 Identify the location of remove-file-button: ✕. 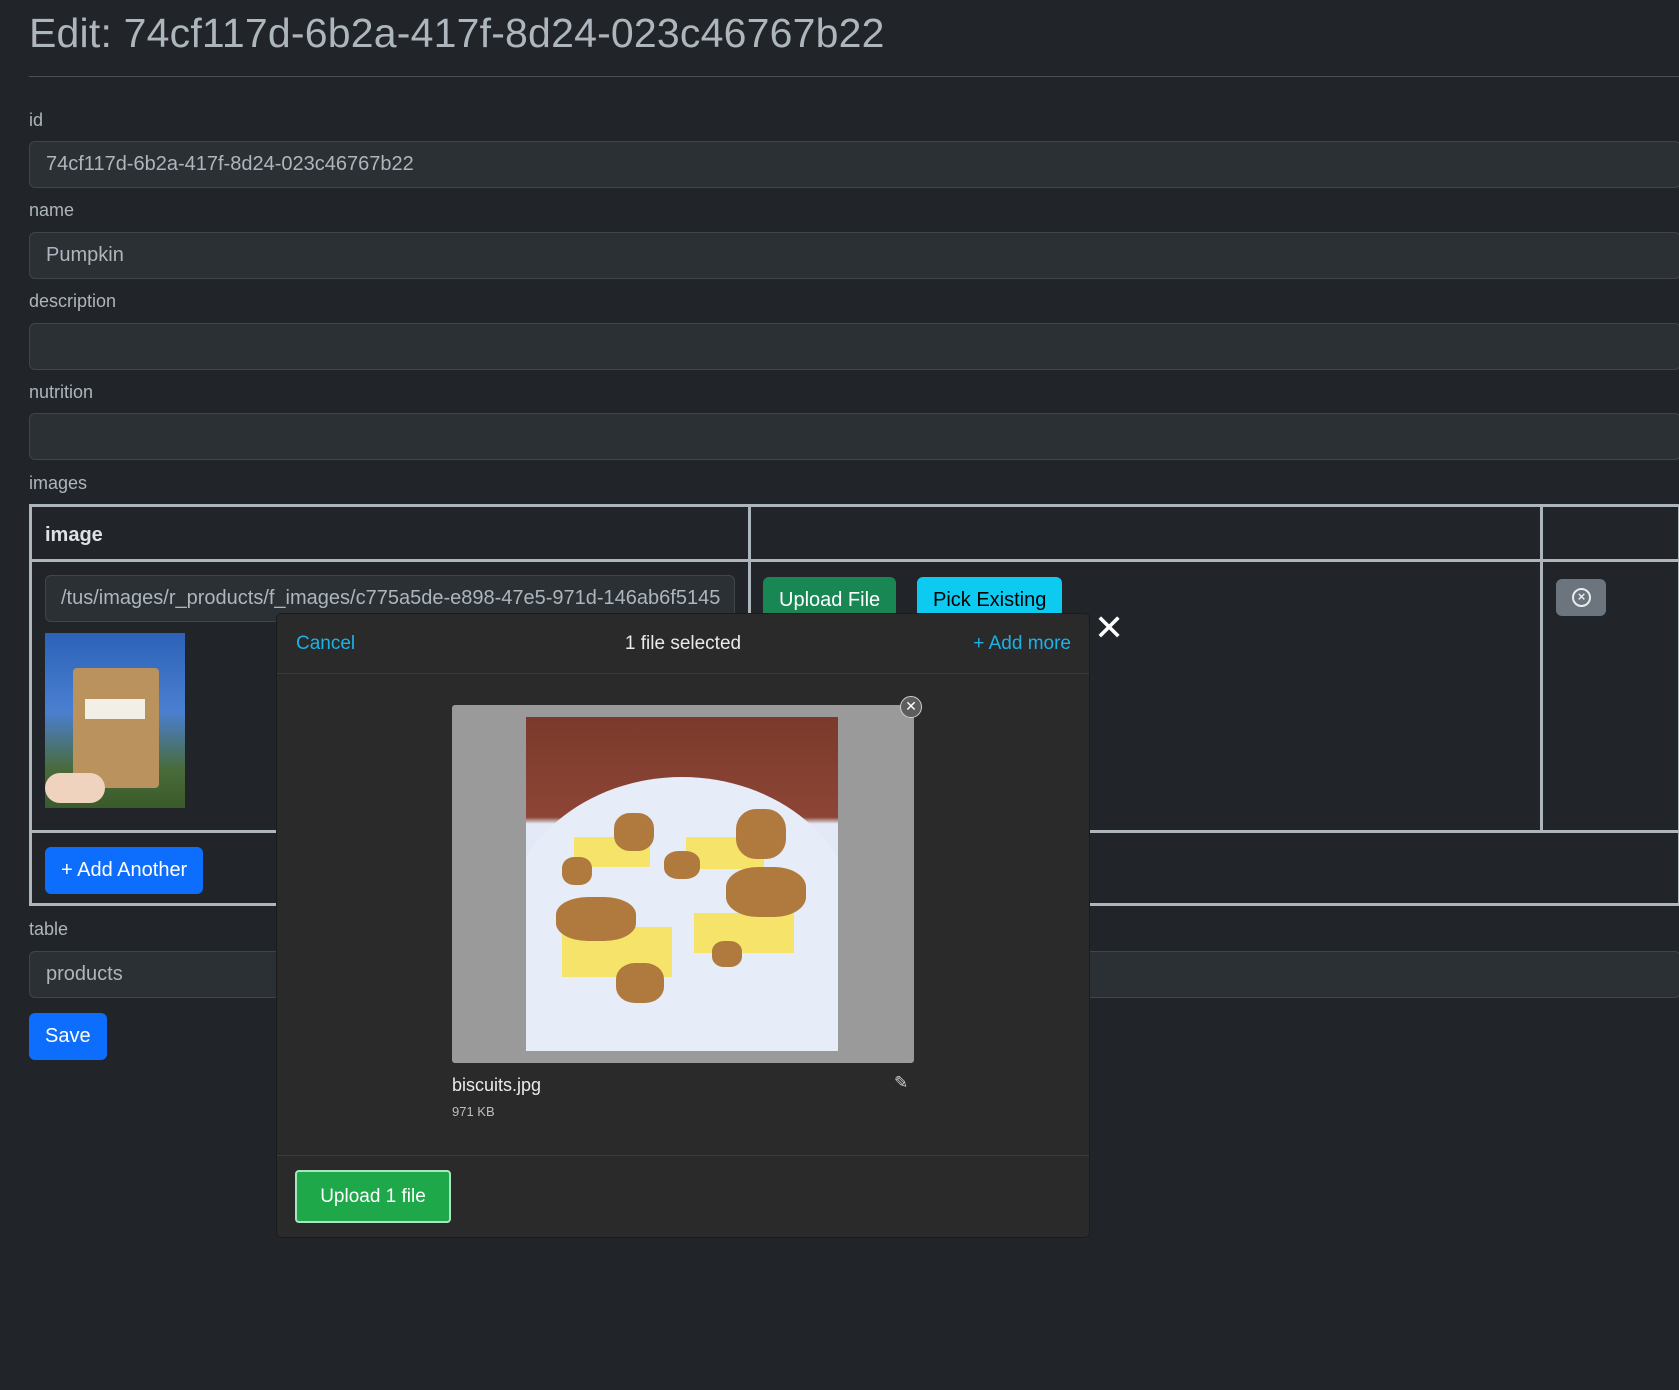
(911, 707).